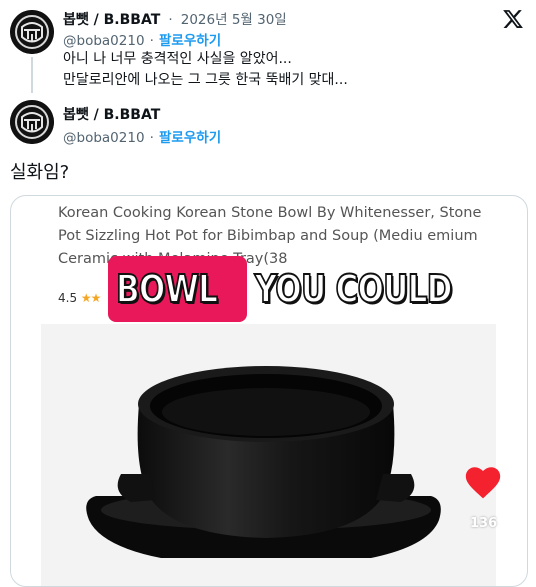 Image resolution: width=536 pixels, height=587 pixels. What do you see at coordinates (175, 18) in the screenshot?
I see `tweet1-header: 봅뺏 / B.BBAT · 2026년 5월 30일` at bounding box center [175, 18].